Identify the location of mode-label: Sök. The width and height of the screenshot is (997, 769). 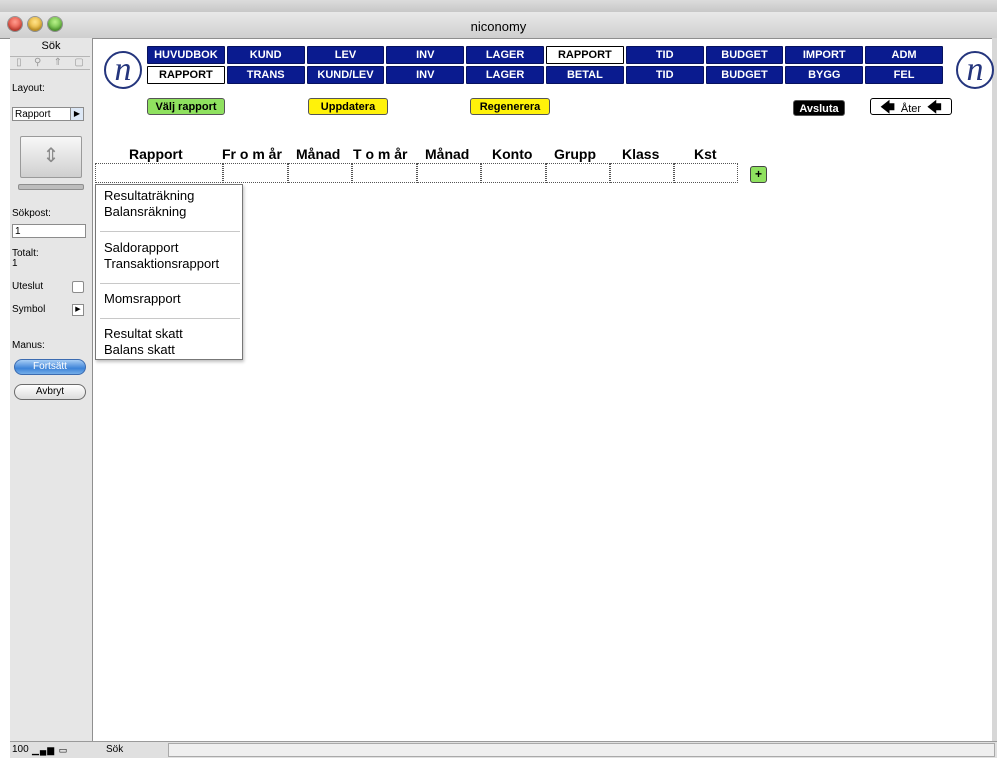
(51, 46).